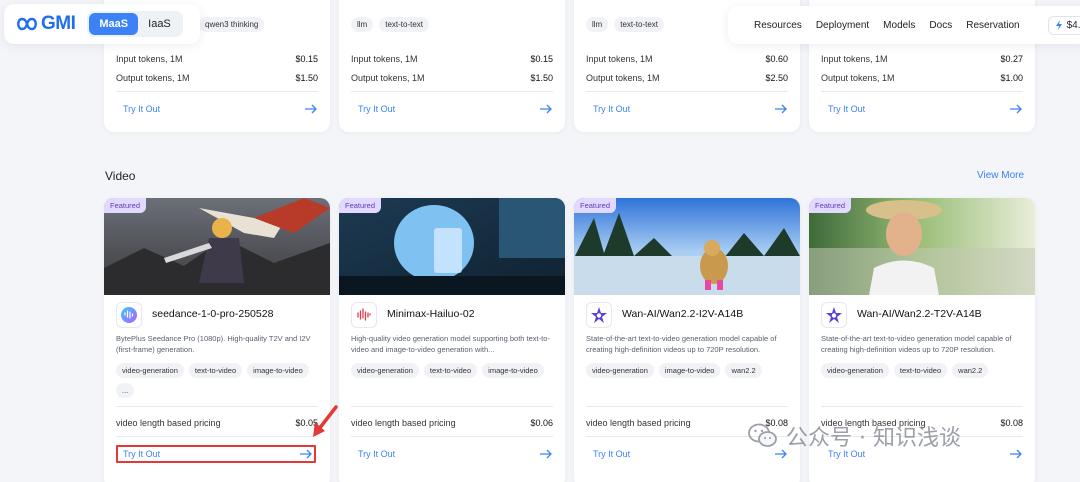 The height and width of the screenshot is (482, 1080). I want to click on pricing-row: video length based pricing $0.05, so click(217, 423).